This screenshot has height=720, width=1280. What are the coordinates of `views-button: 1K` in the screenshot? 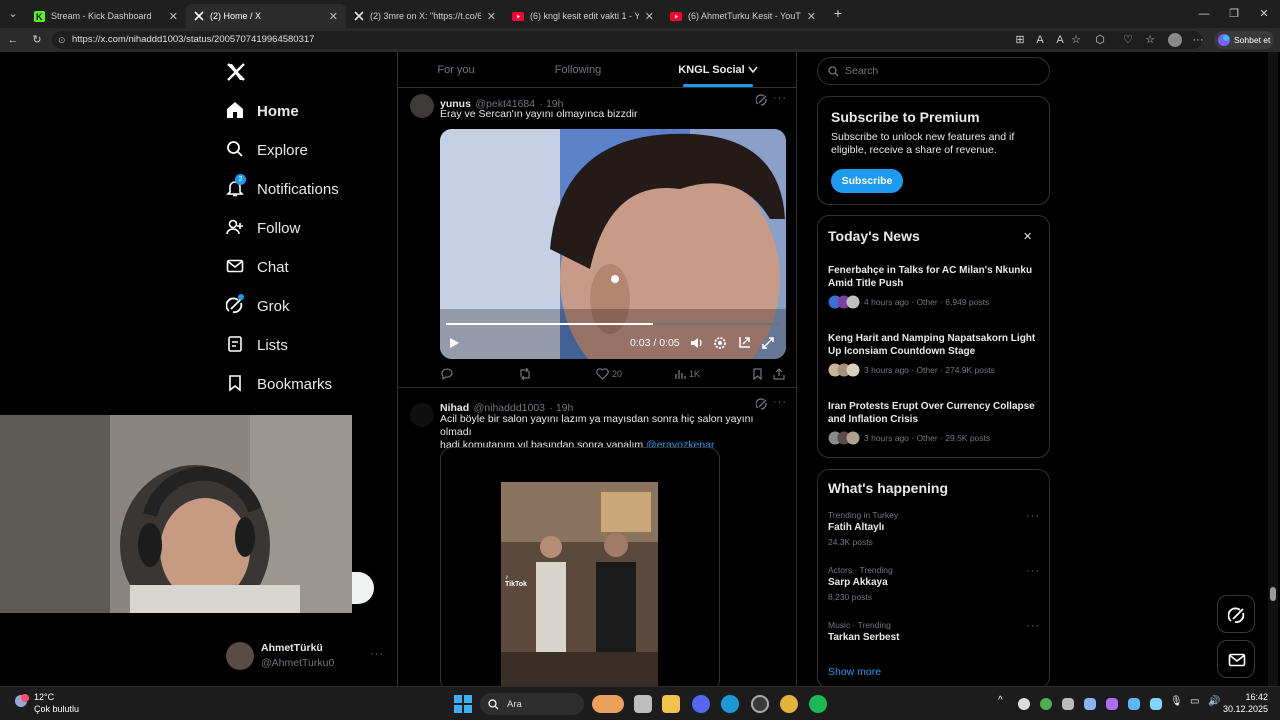 It's located at (687, 374).